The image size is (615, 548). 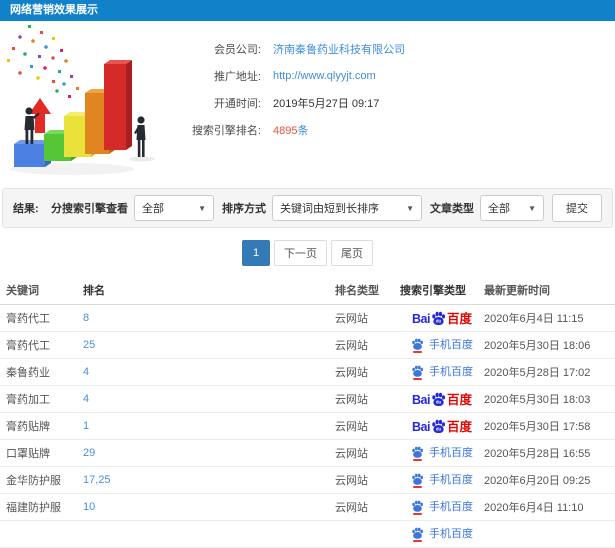 I want to click on rank-count: 4895, so click(x=285, y=130).